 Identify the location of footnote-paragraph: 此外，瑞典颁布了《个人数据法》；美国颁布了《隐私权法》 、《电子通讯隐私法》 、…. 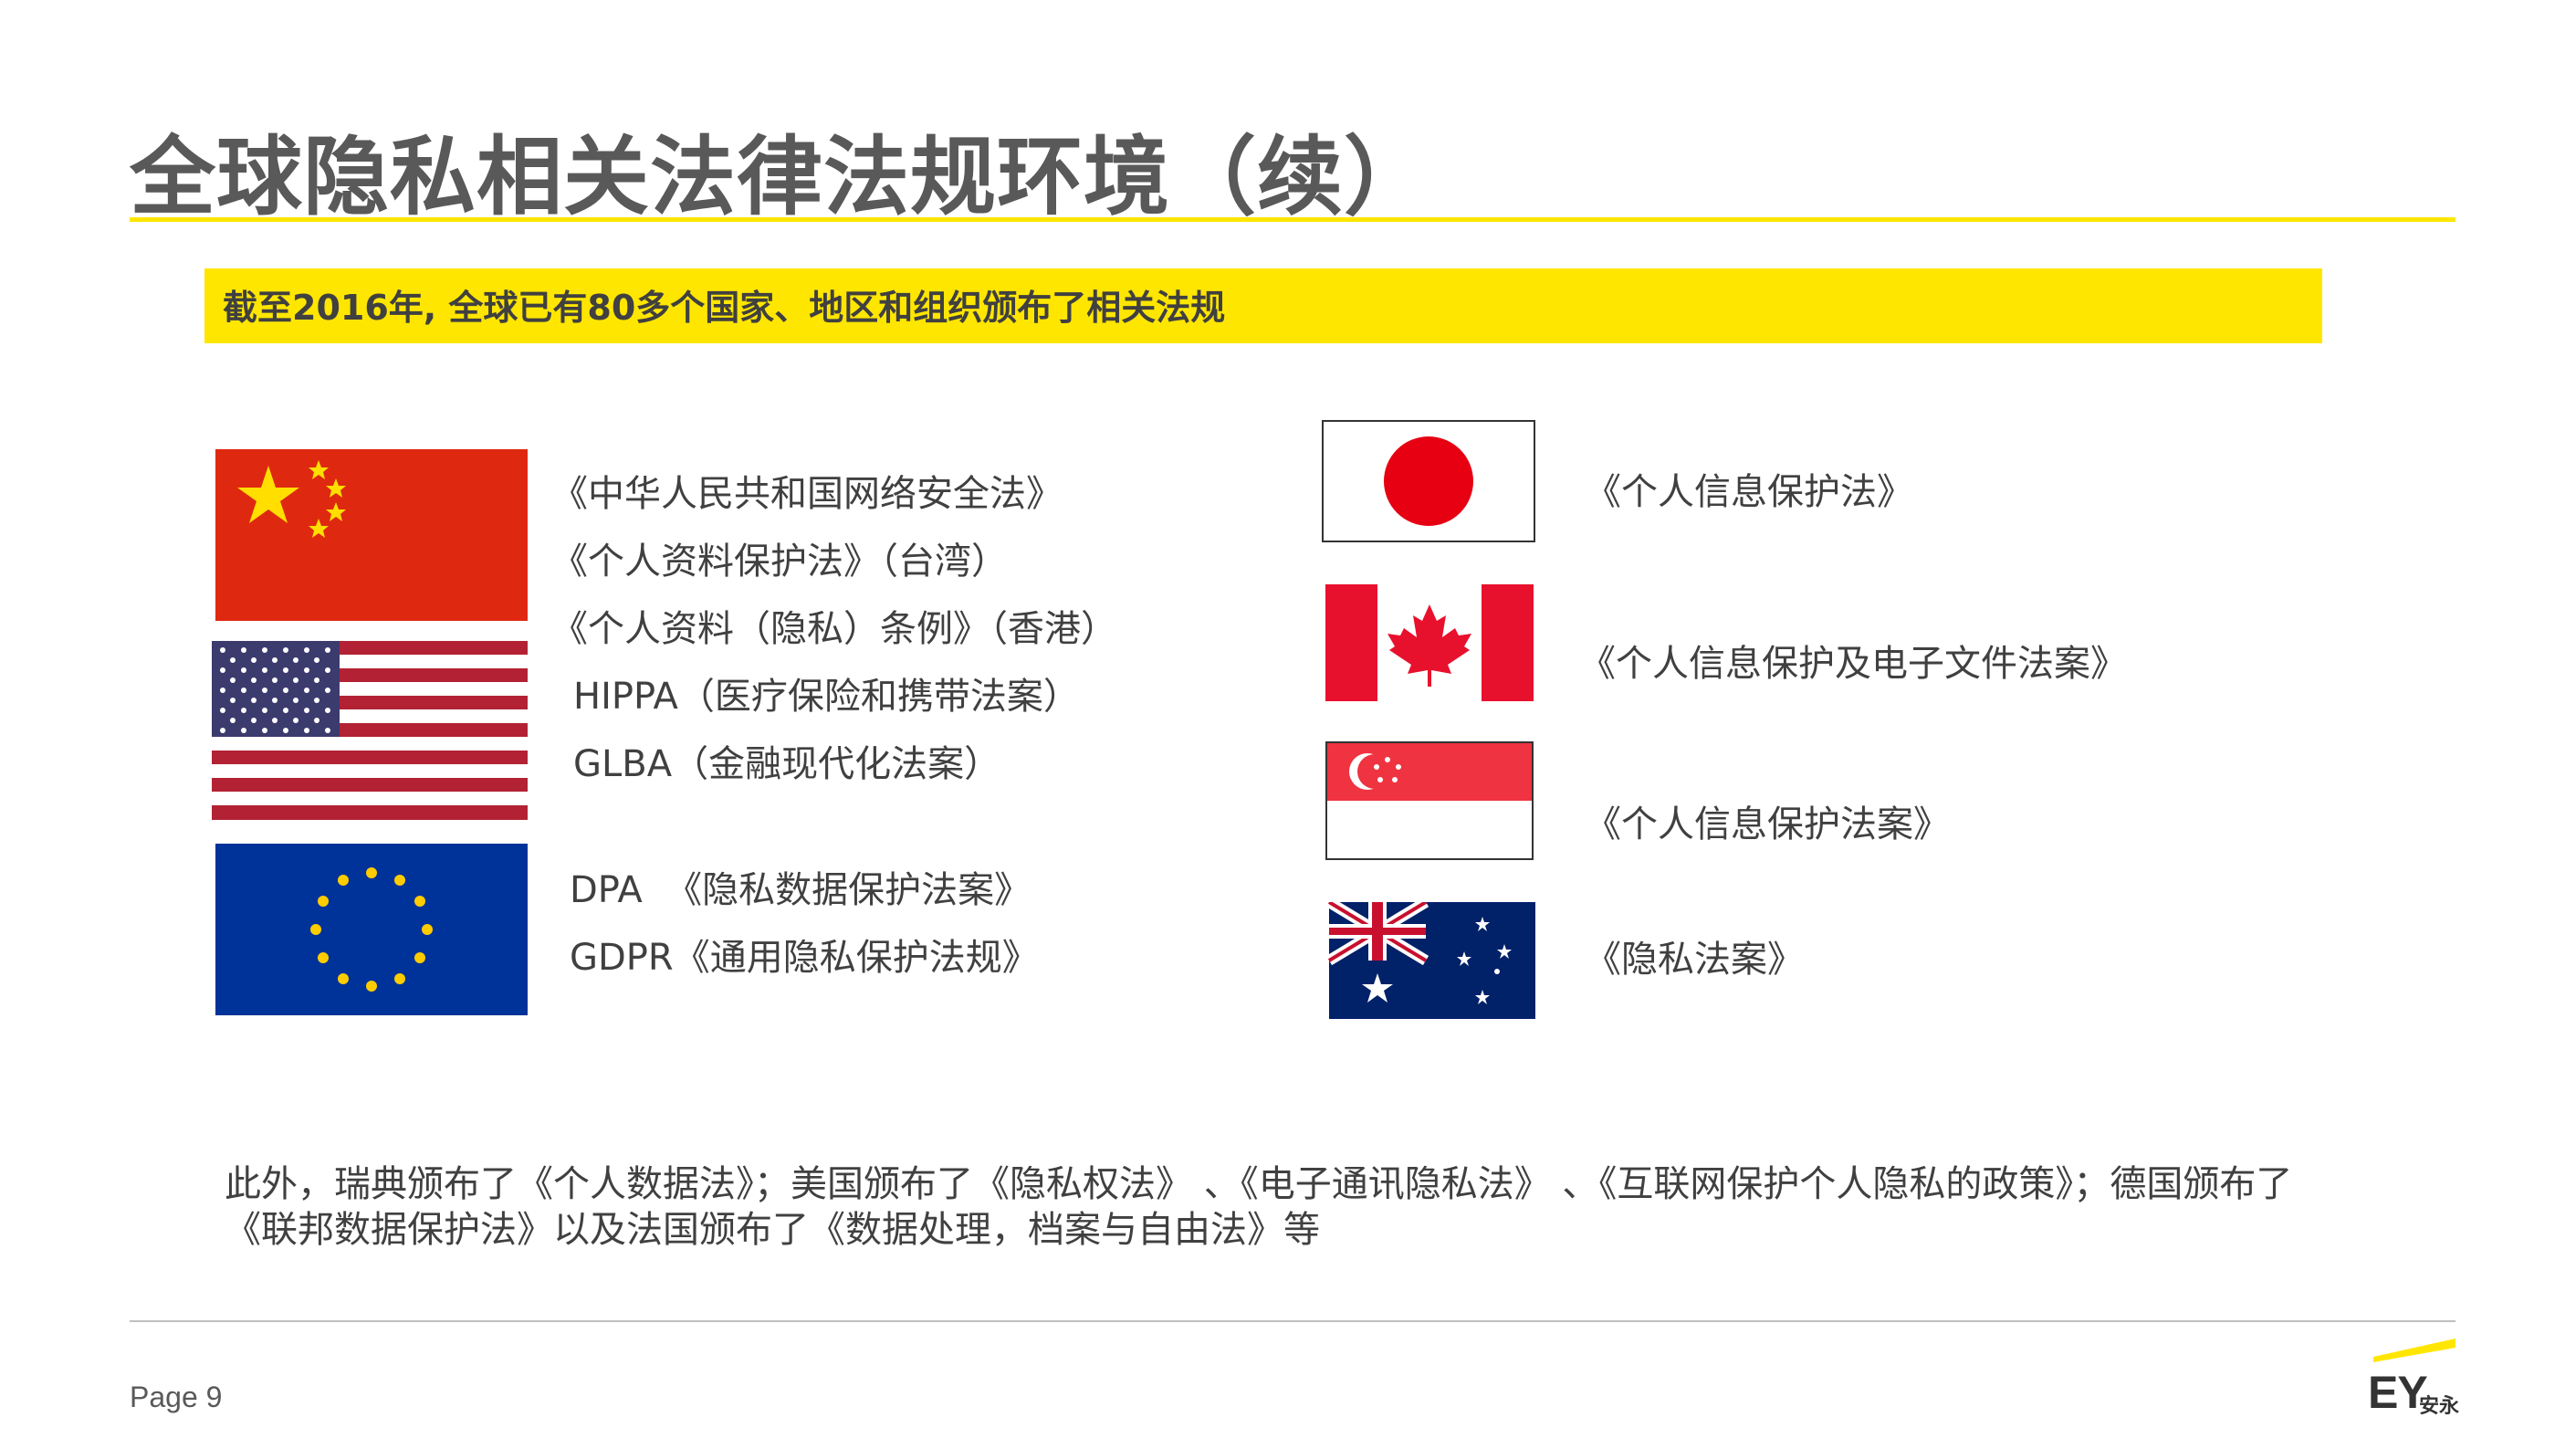
(1259, 1207).